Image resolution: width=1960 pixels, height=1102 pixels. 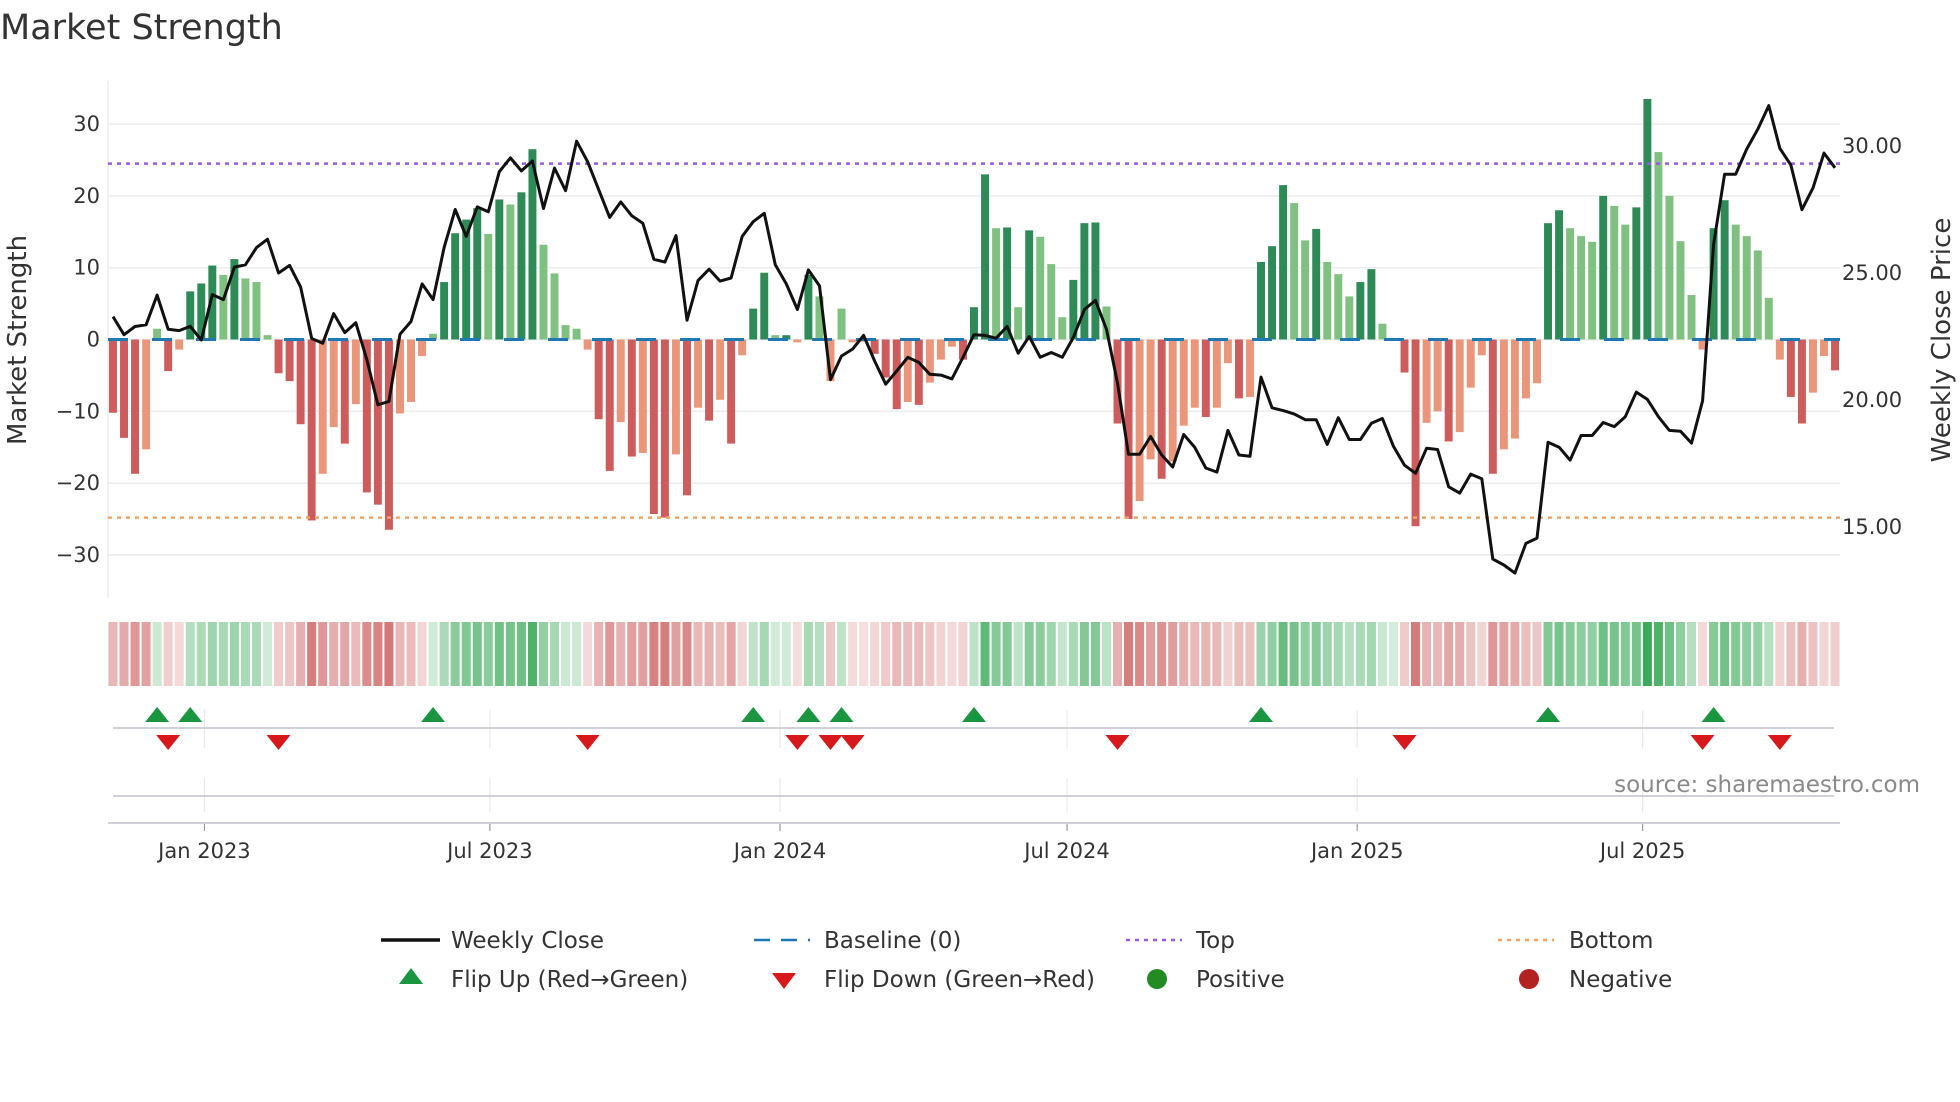 What do you see at coordinates (411, 976) in the screenshot?
I see `flip-up-icon` at bounding box center [411, 976].